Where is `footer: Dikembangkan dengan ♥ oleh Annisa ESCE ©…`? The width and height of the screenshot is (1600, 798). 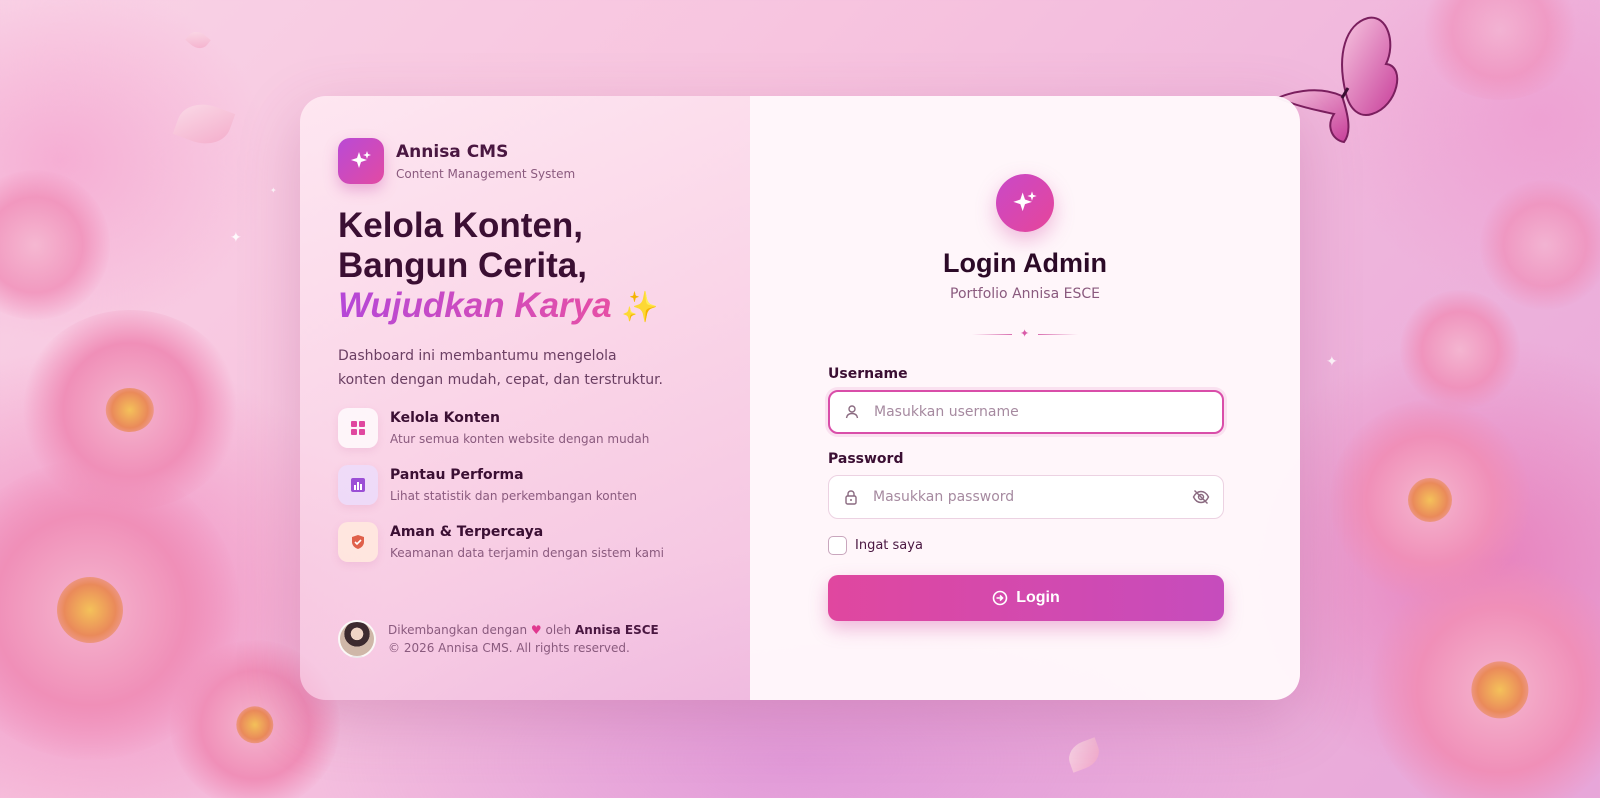 footer: Dikembangkan dengan ♥ oleh Annisa ESCE ©… is located at coordinates (498, 639).